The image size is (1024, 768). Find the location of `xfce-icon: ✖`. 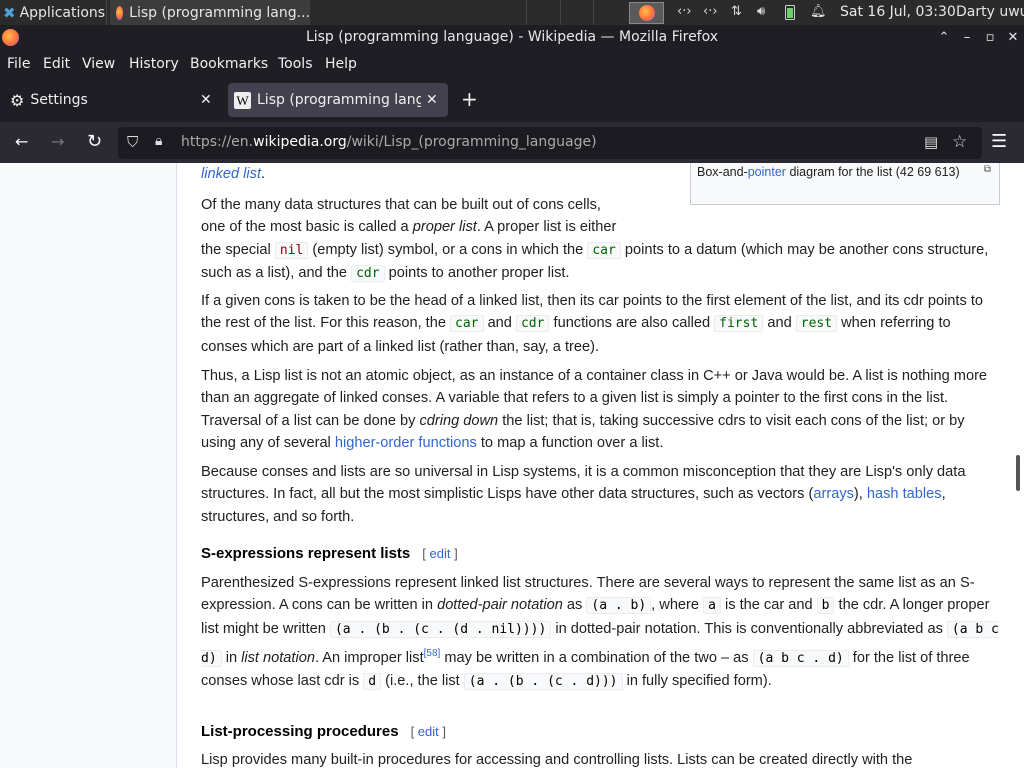

xfce-icon: ✖ is located at coordinates (9, 12).